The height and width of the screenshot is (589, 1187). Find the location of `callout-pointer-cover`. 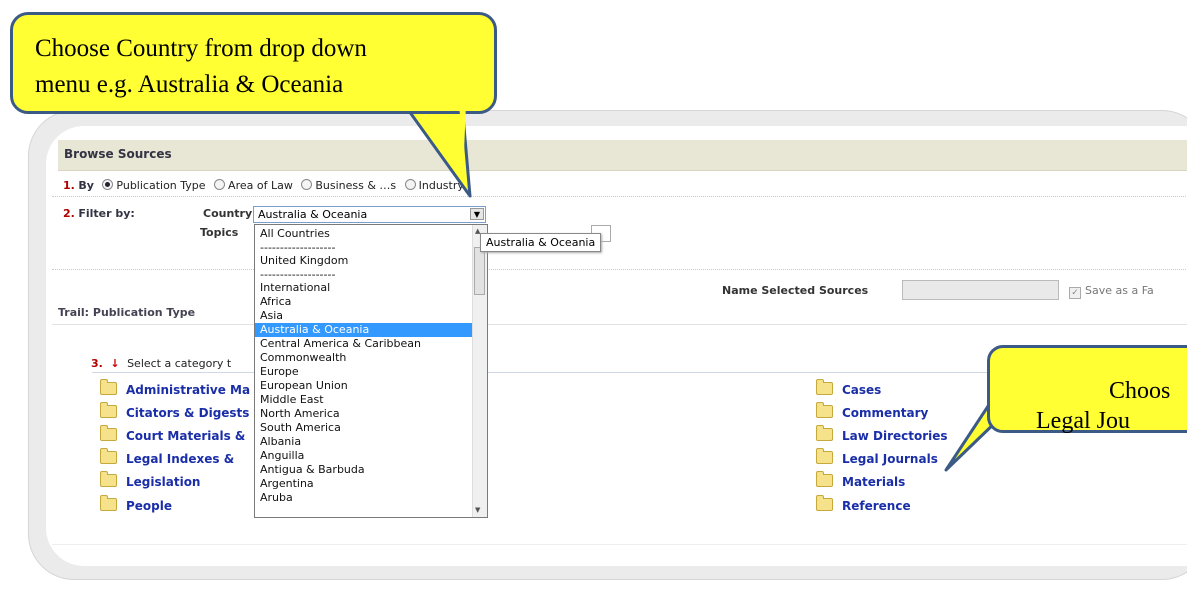

callout-pointer-cover is located at coordinates (437, 124).